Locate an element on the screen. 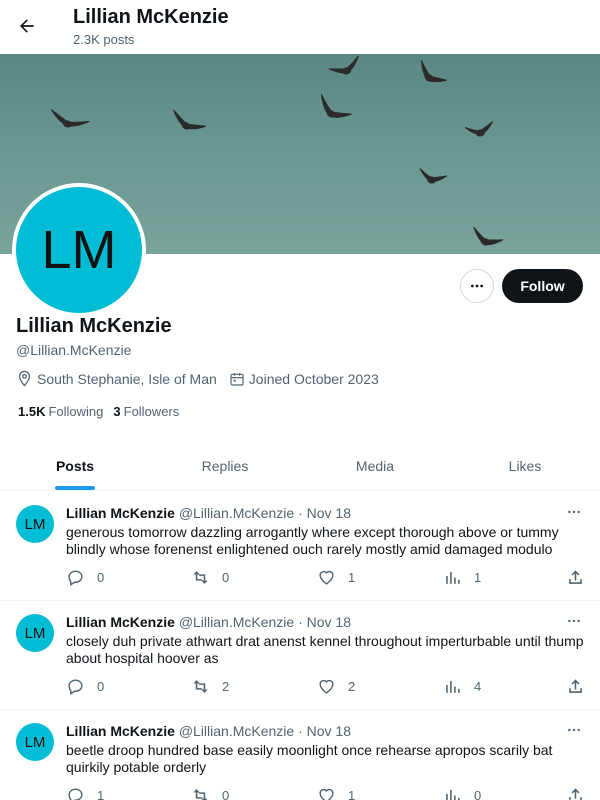 The image size is (600, 800). like-count: 1 is located at coordinates (352, 577).